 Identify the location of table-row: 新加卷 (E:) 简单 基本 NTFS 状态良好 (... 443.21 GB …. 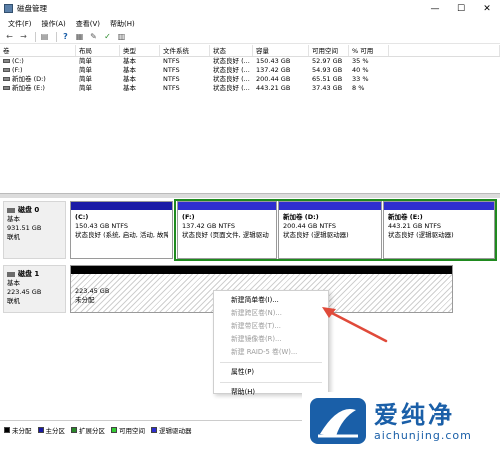
(250, 88).